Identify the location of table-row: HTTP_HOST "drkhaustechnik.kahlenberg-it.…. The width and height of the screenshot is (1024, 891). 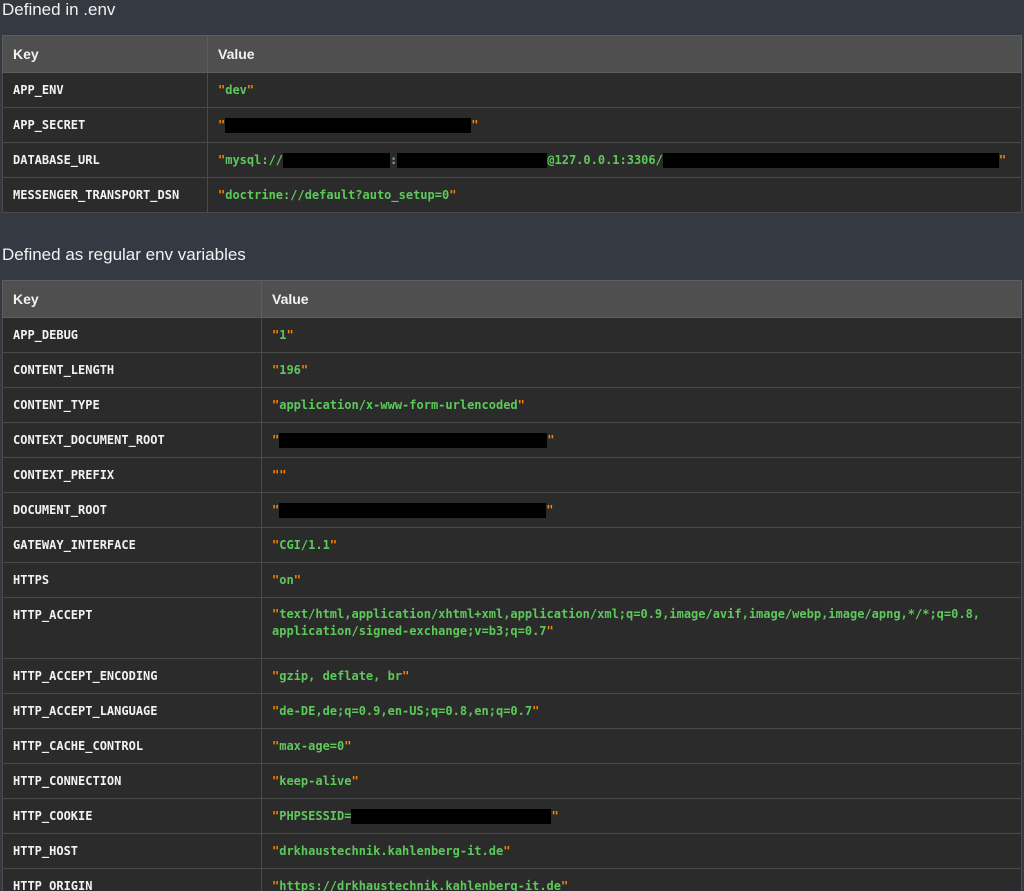
(512, 851).